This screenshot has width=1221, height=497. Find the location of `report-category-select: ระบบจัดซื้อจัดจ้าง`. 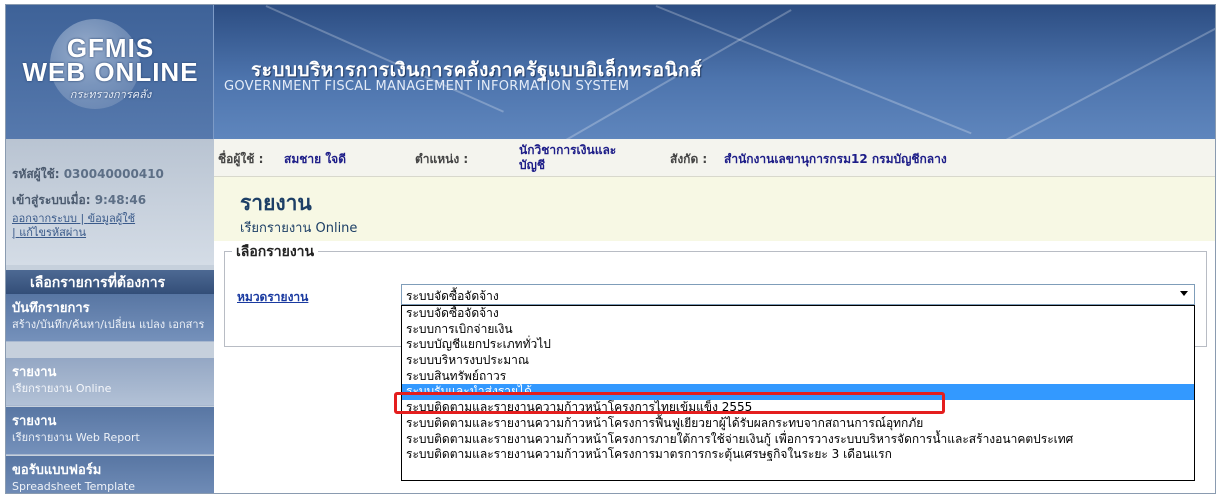

report-category-select: ระบบจัดซื้อจัดจ้าง is located at coordinates (798, 294).